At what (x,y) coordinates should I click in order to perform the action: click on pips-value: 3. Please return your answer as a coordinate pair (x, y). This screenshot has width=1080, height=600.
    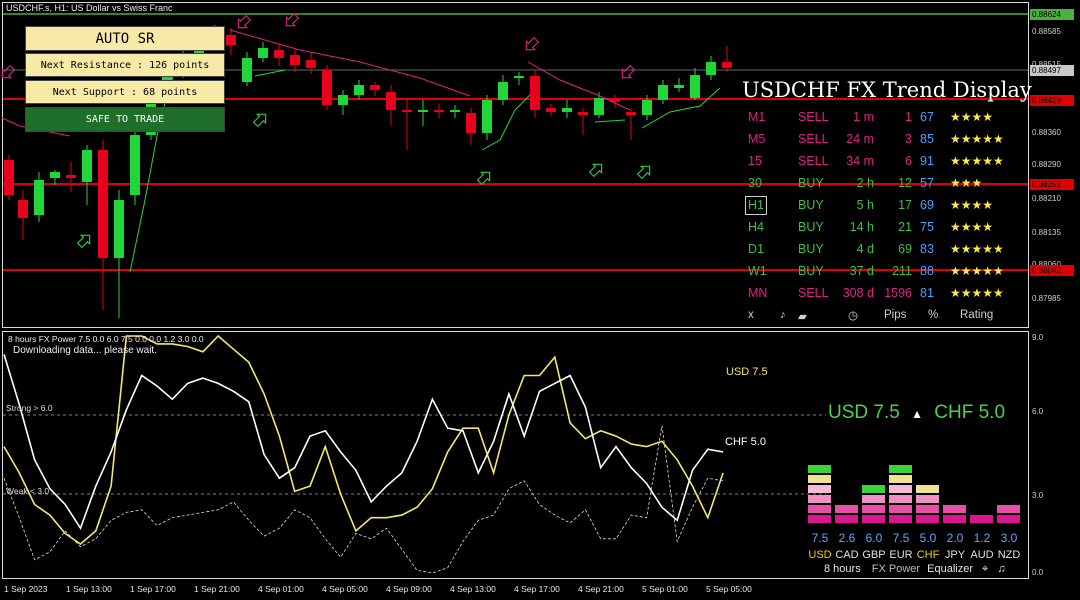
    Looking at the image, I should click on (908, 139).